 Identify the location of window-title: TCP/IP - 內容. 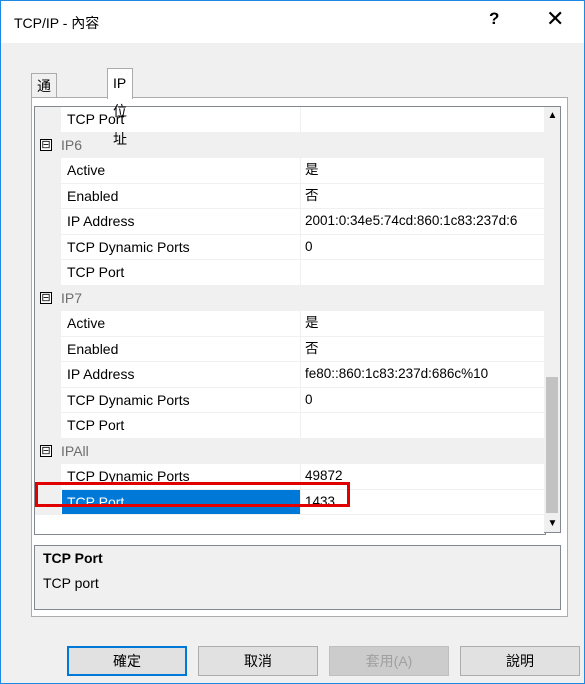
(57, 23).